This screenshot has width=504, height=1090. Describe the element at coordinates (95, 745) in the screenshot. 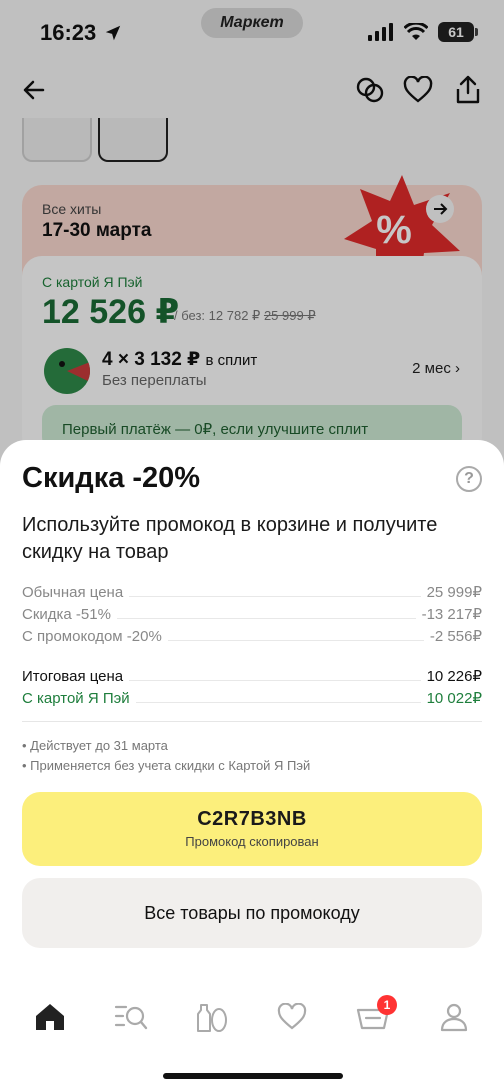

I see `condition-item: • Действует до 31 марта` at that location.